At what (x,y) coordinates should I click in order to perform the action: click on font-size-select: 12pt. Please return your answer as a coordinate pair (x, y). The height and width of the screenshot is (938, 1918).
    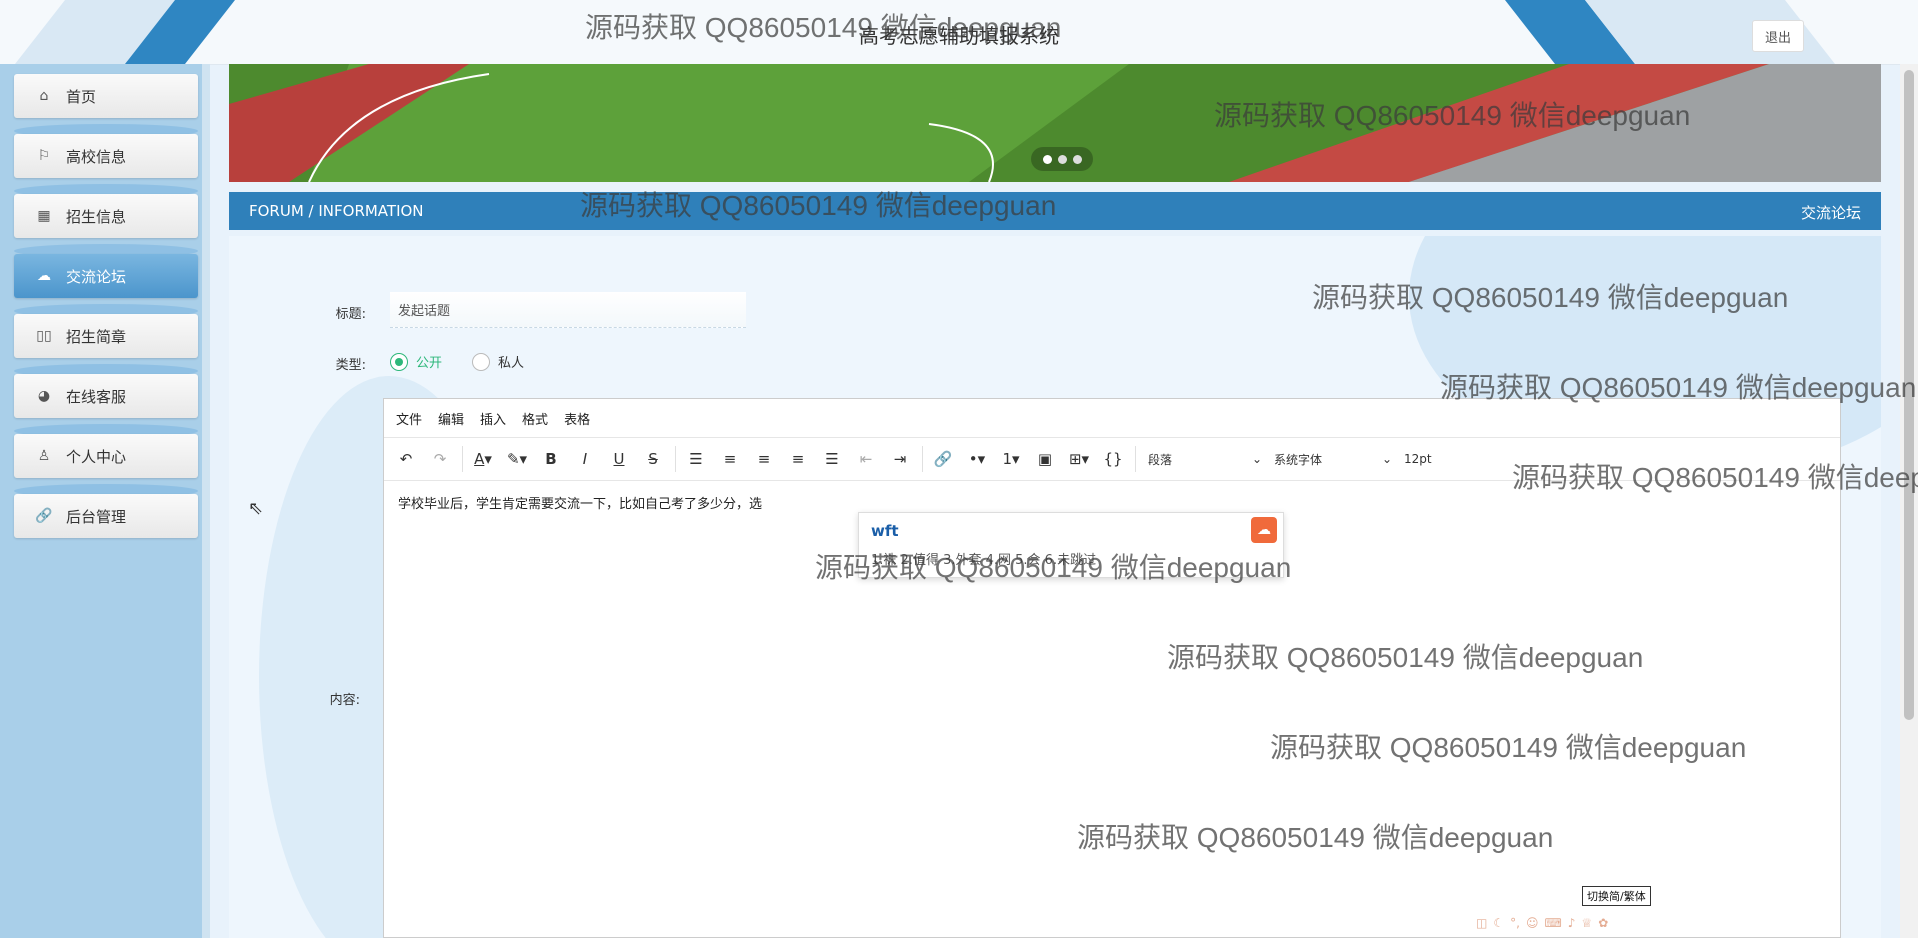
    Looking at the image, I should click on (1428, 459).